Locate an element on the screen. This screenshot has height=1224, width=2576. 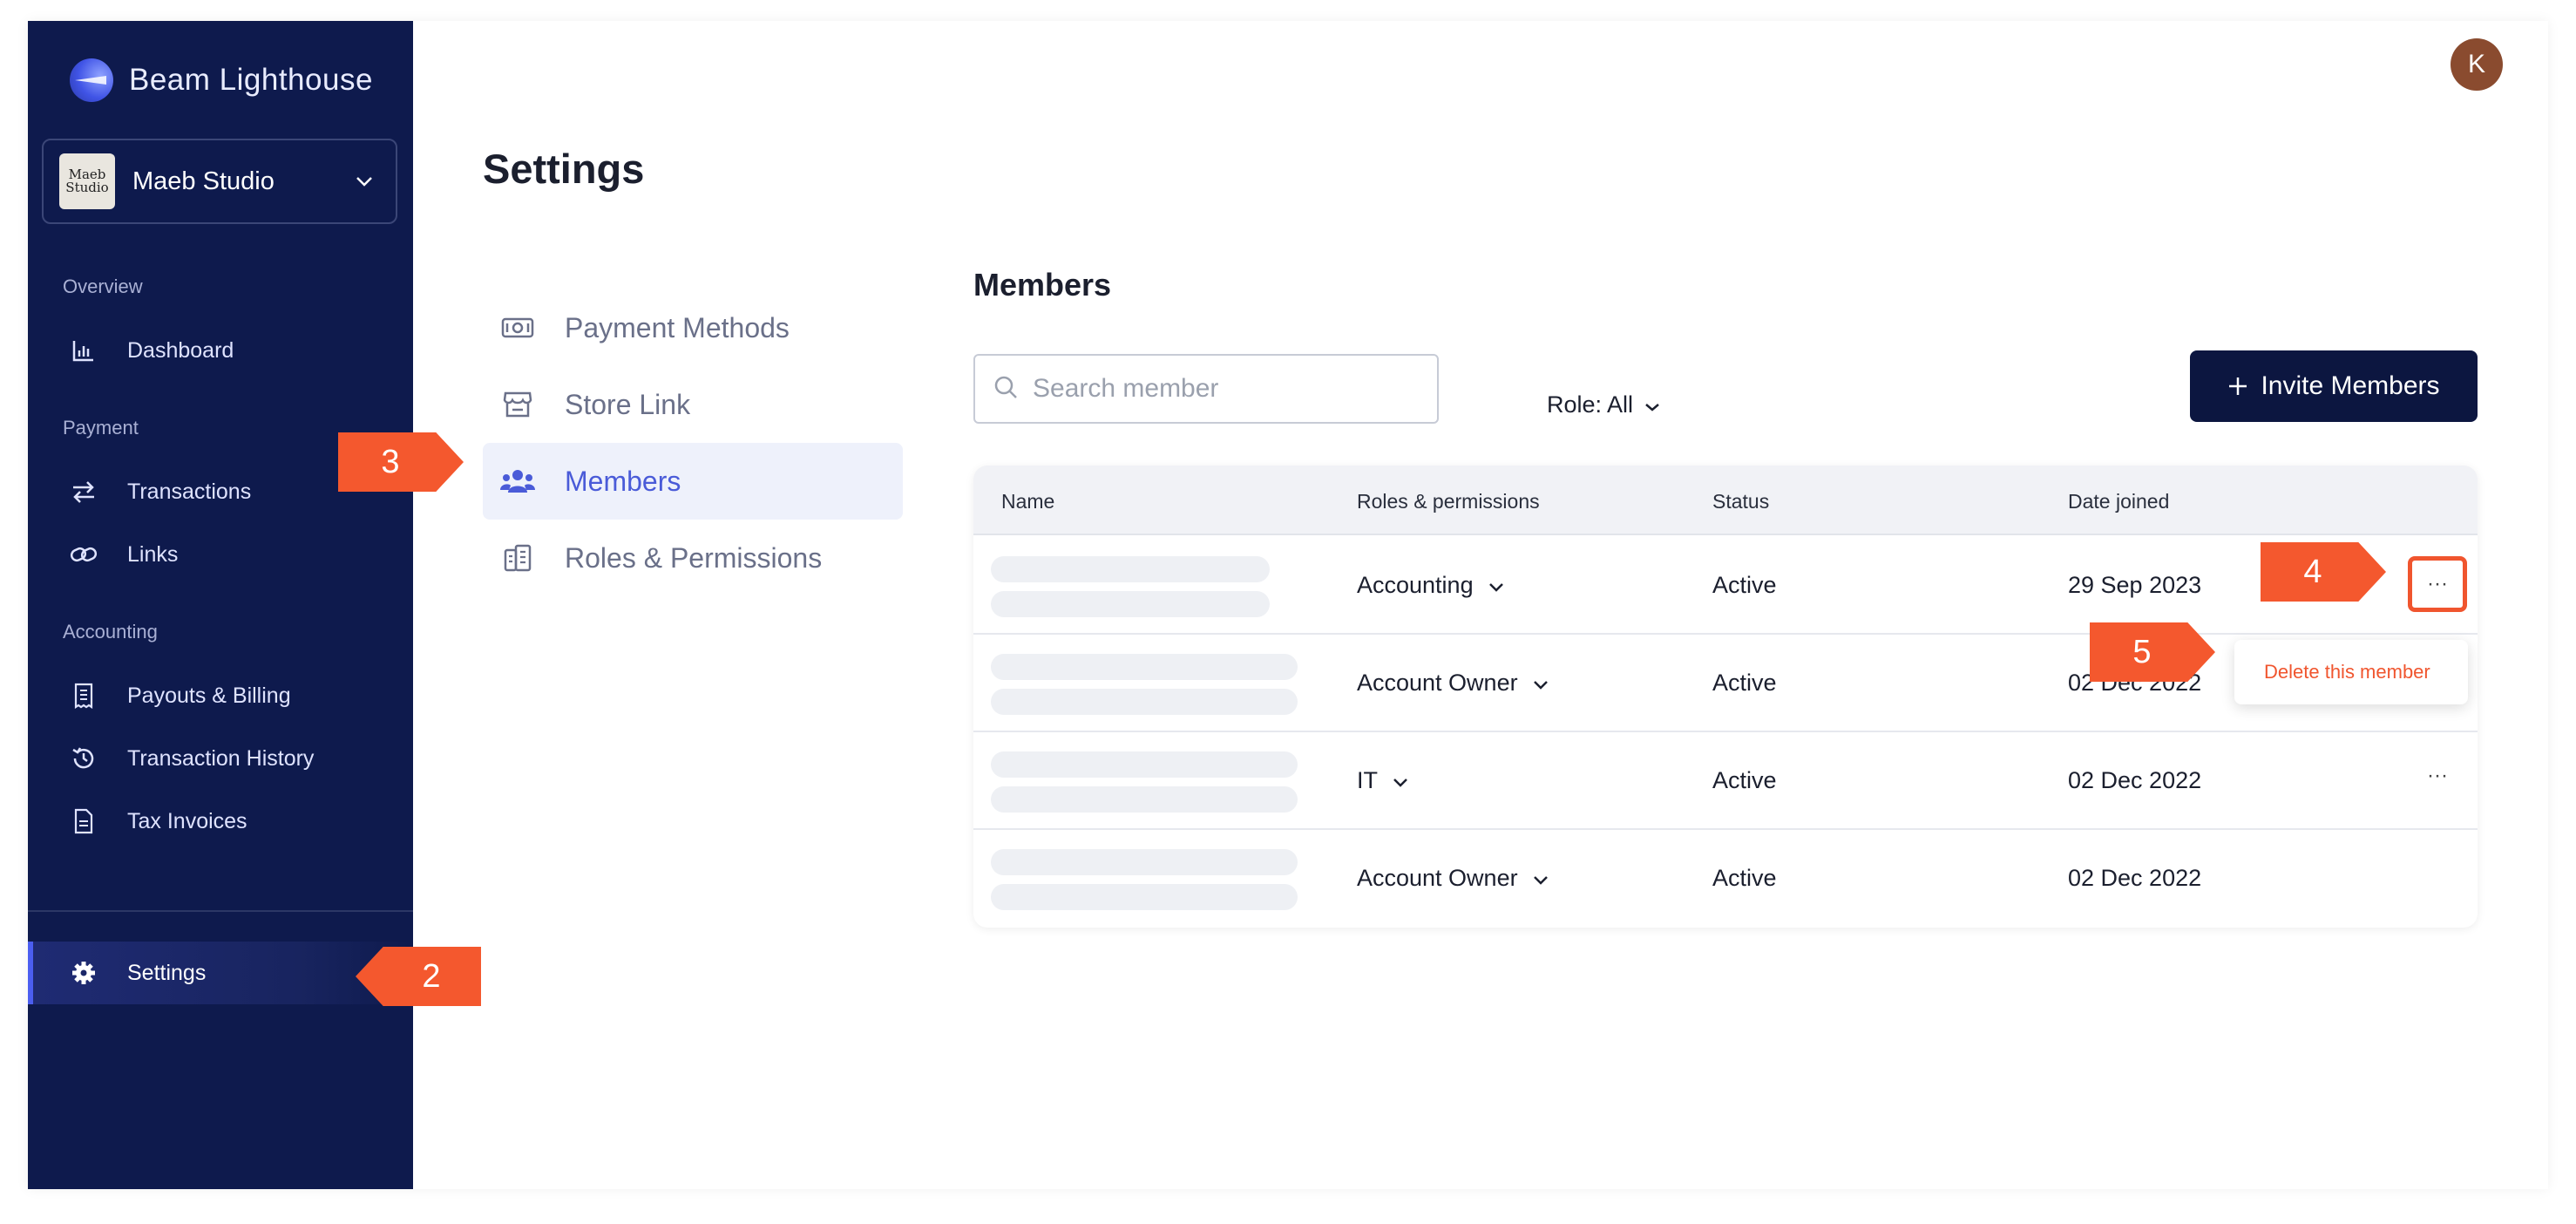
sidebar-item-label: Links is located at coordinates (153, 554).